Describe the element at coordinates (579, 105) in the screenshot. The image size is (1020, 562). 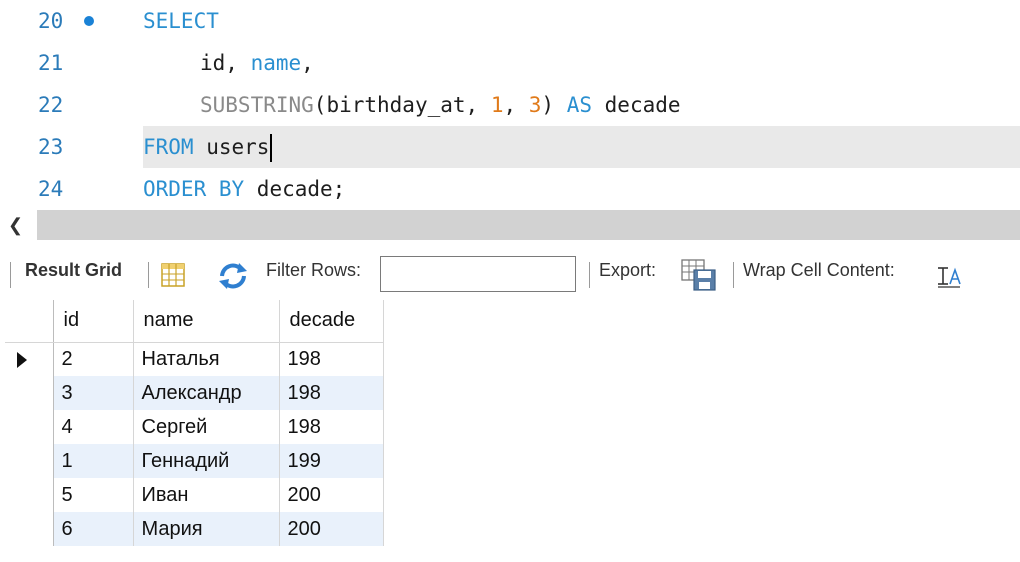
I see `keyword-token: AS` at that location.